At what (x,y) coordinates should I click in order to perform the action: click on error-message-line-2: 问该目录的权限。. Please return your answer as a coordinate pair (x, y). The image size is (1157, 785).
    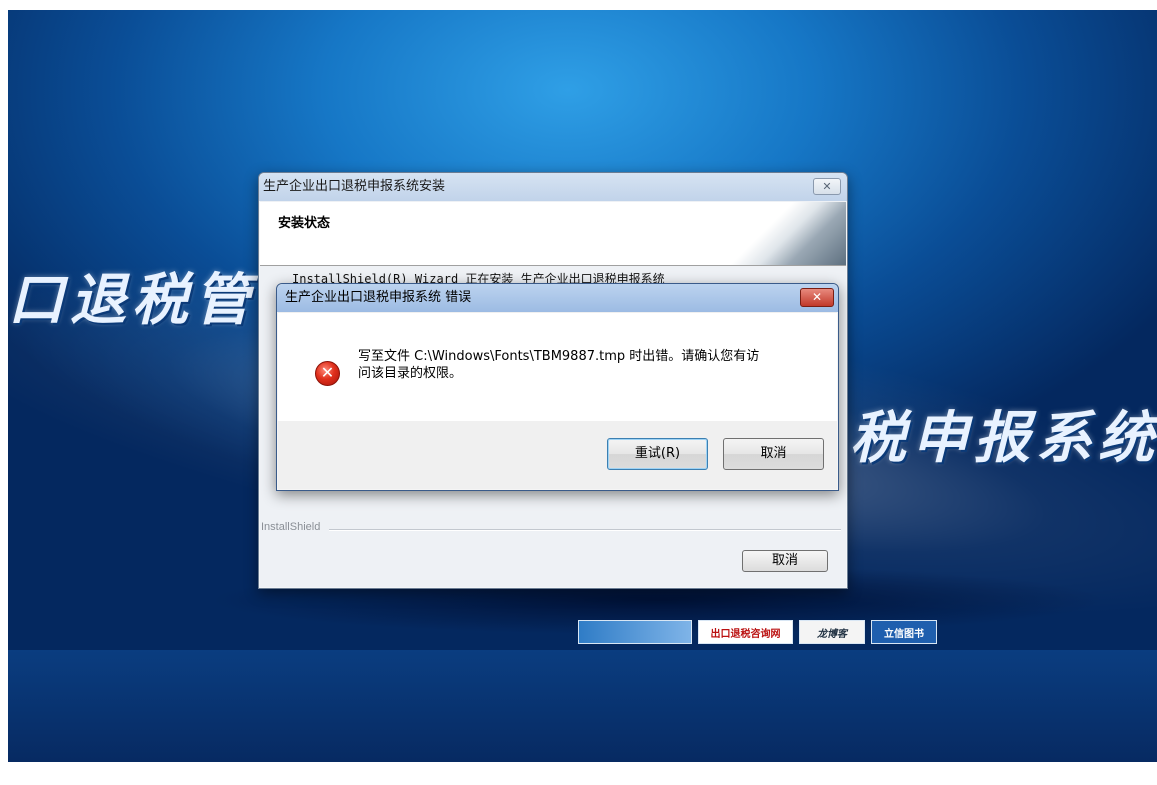
    Looking at the image, I should click on (410, 373).